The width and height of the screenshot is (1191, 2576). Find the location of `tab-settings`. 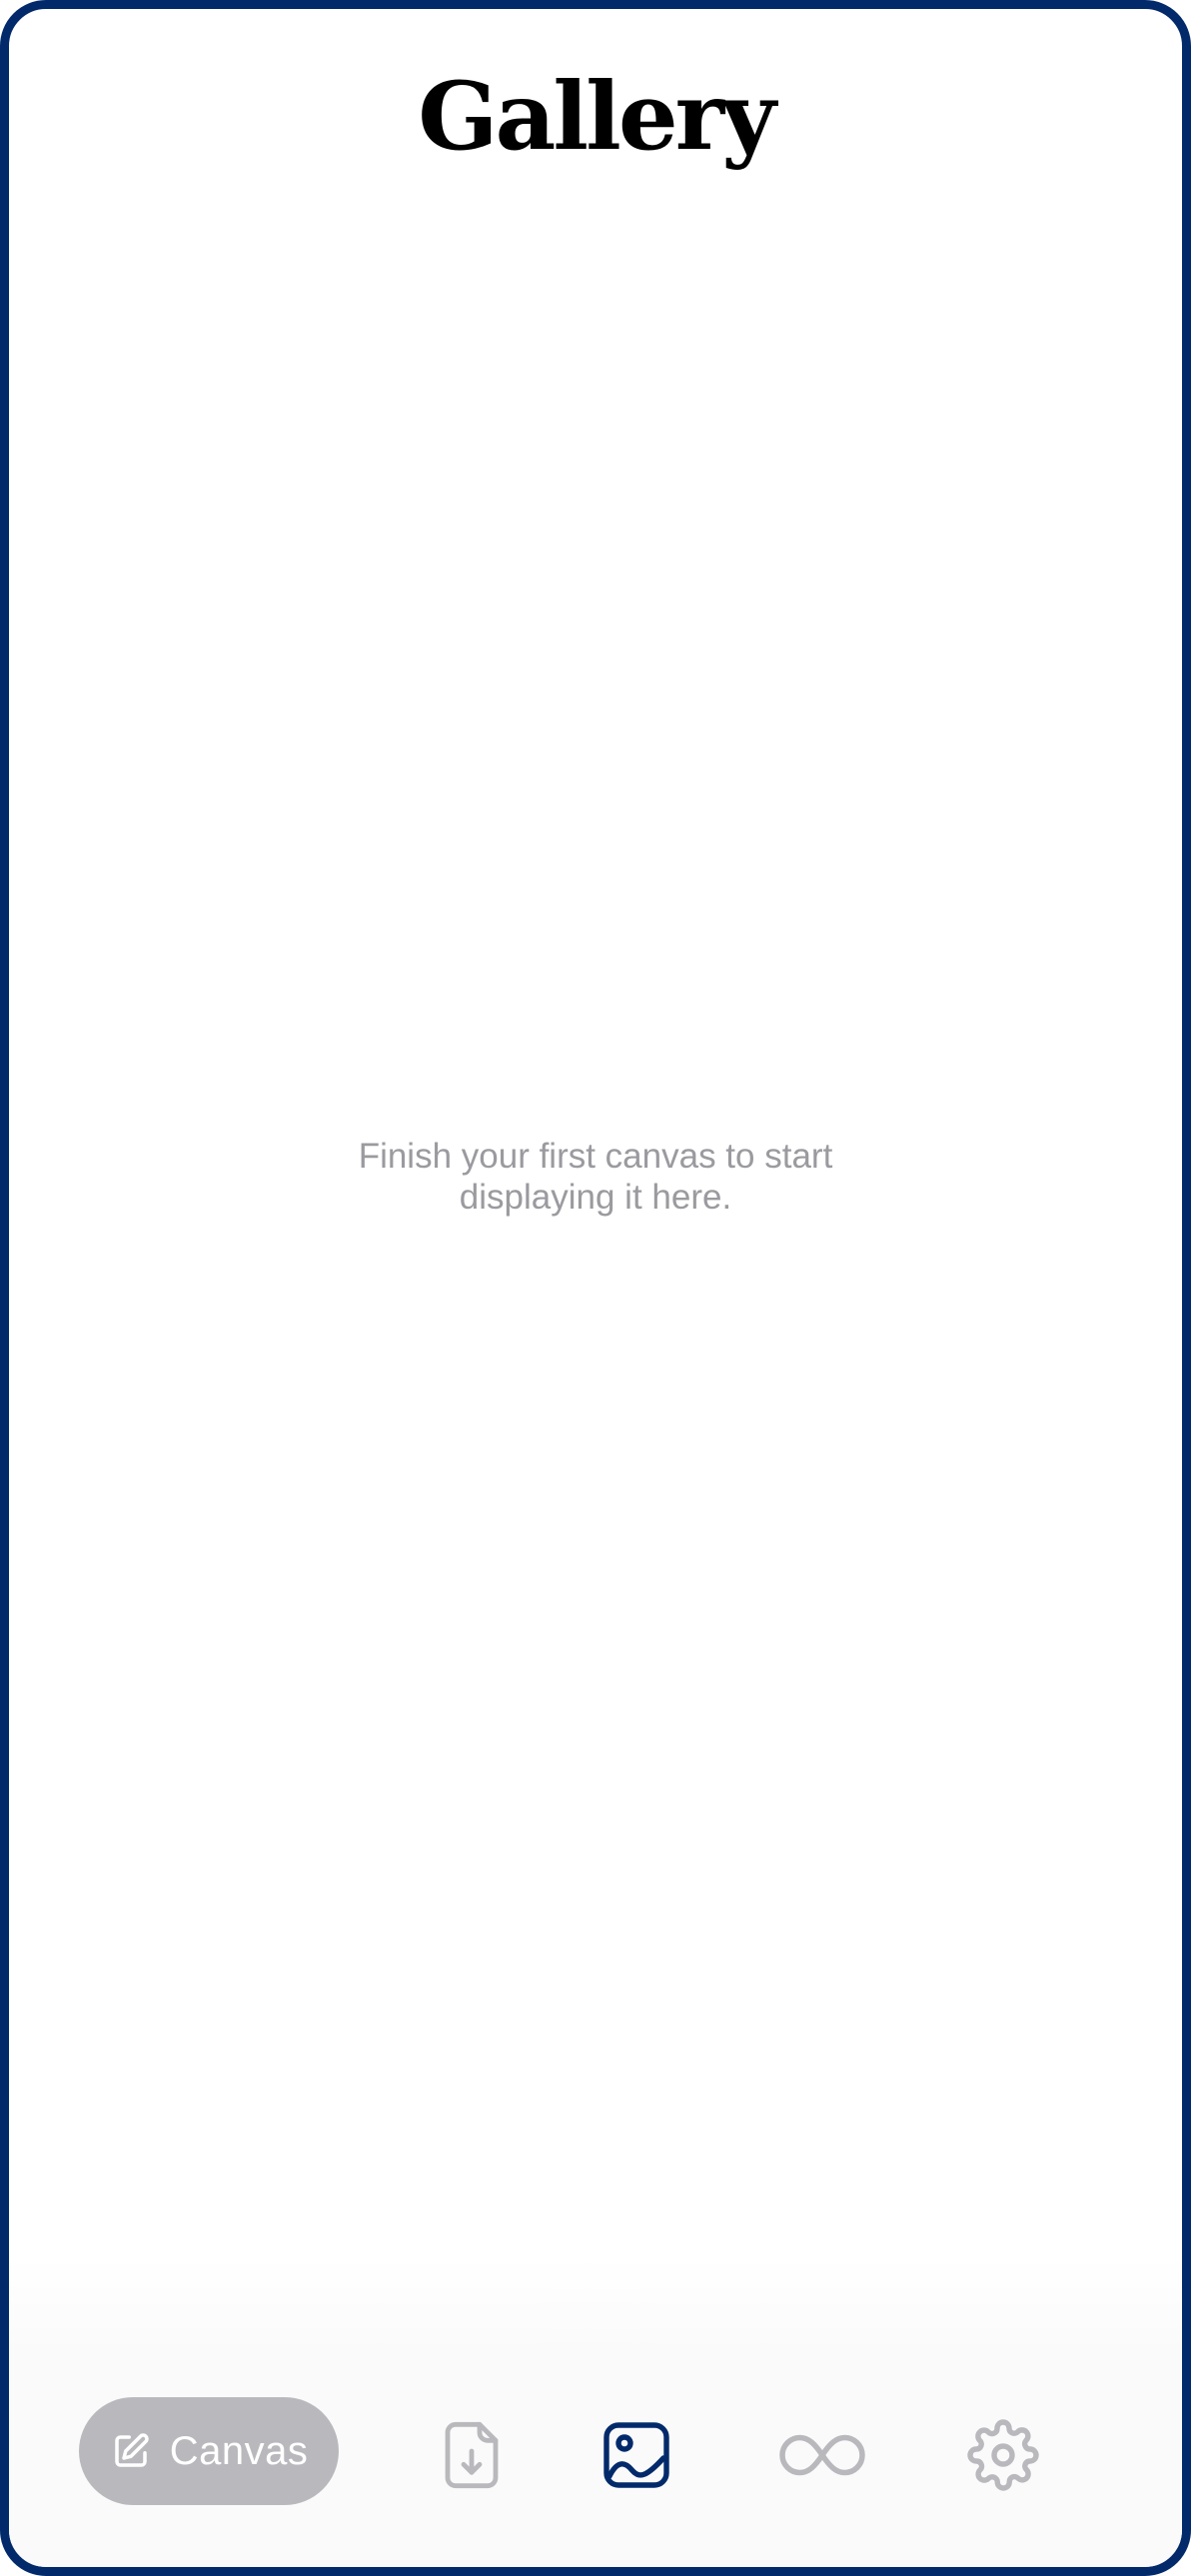

tab-settings is located at coordinates (1003, 2455).